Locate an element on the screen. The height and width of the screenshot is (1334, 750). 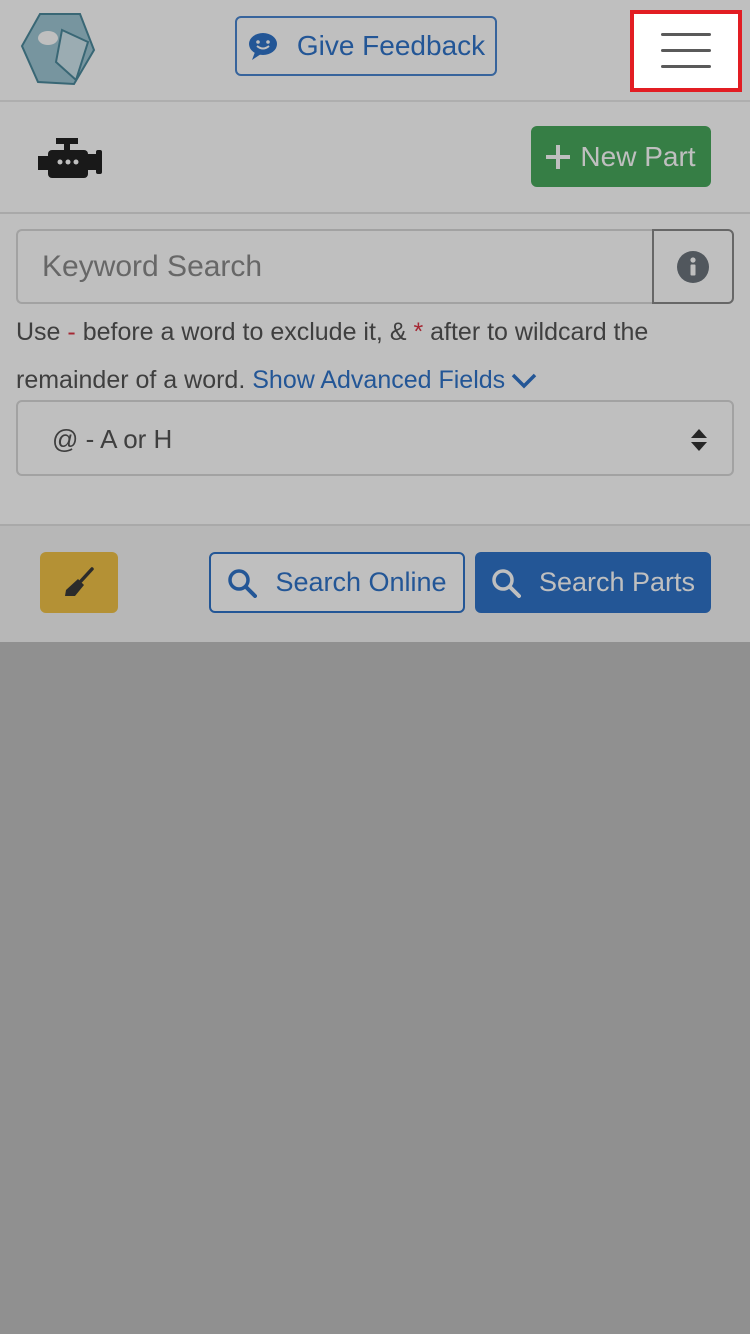
search-actions-bar: Search Online Search Parts is located at coordinates (375, 583).